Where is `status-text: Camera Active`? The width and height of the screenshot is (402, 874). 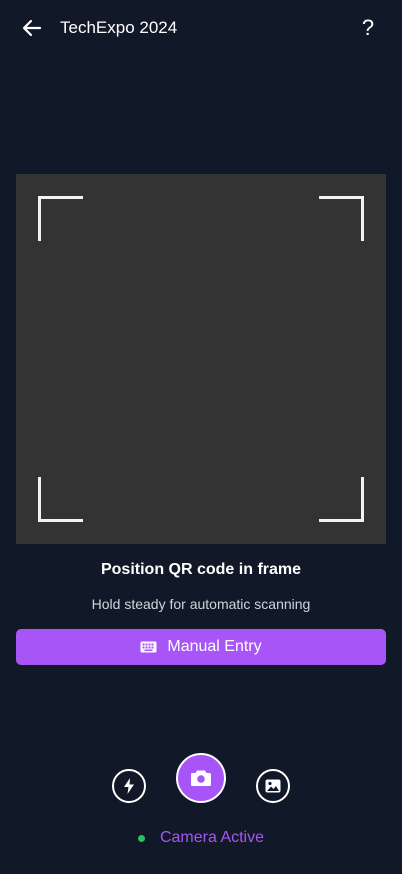
status-text: Camera Active is located at coordinates (212, 837).